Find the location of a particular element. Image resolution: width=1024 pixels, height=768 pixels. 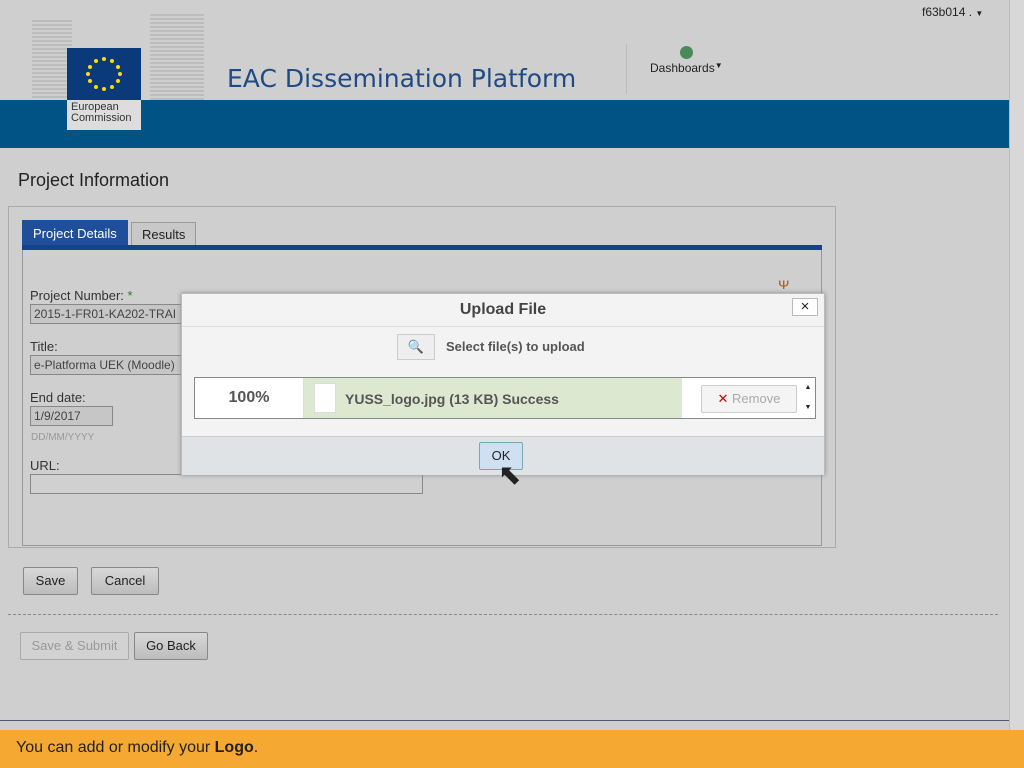

save-button: Save is located at coordinates (50, 581).